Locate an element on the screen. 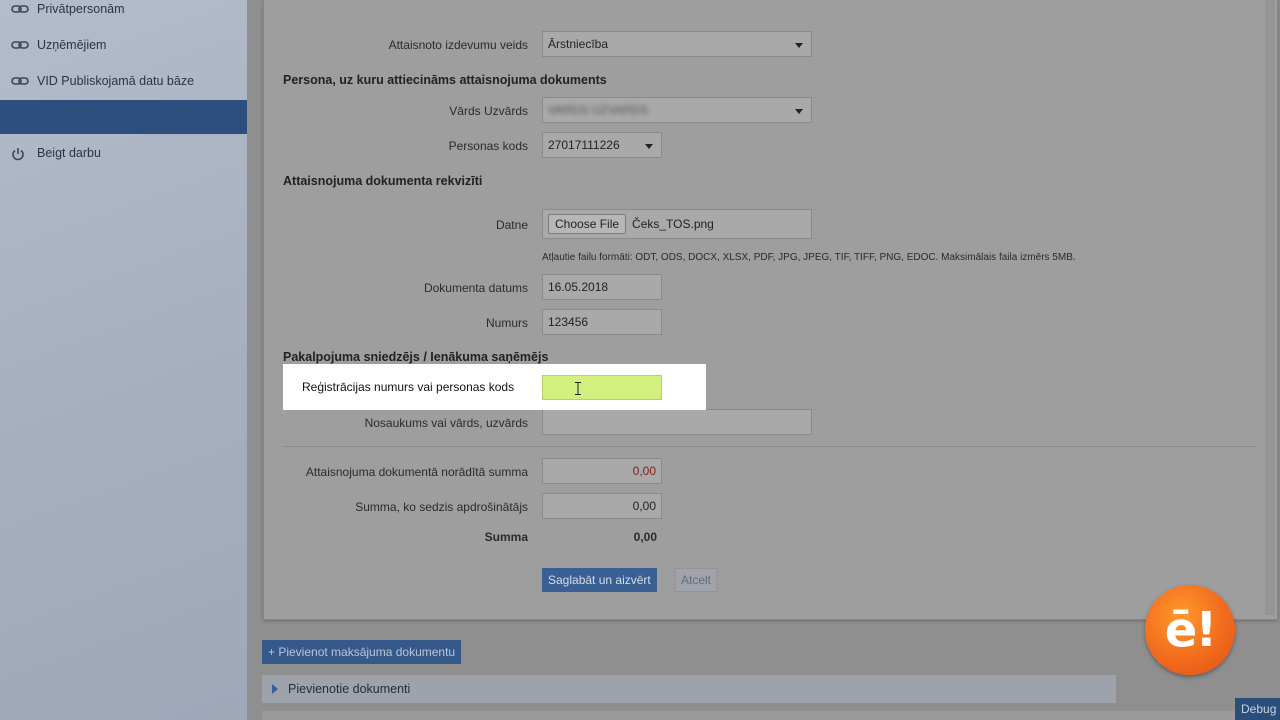  document-sum-value: 0,00 is located at coordinates (644, 471).